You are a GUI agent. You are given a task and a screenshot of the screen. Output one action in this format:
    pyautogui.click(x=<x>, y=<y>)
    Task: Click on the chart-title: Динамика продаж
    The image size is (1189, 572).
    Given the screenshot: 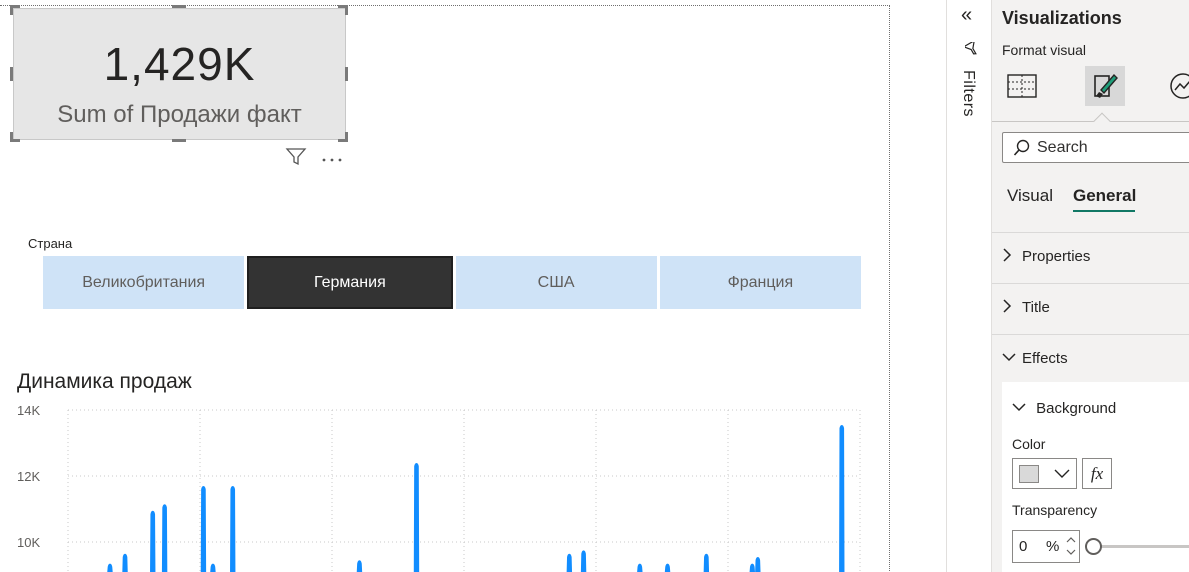 What is the action you would take?
    pyautogui.click(x=104, y=381)
    